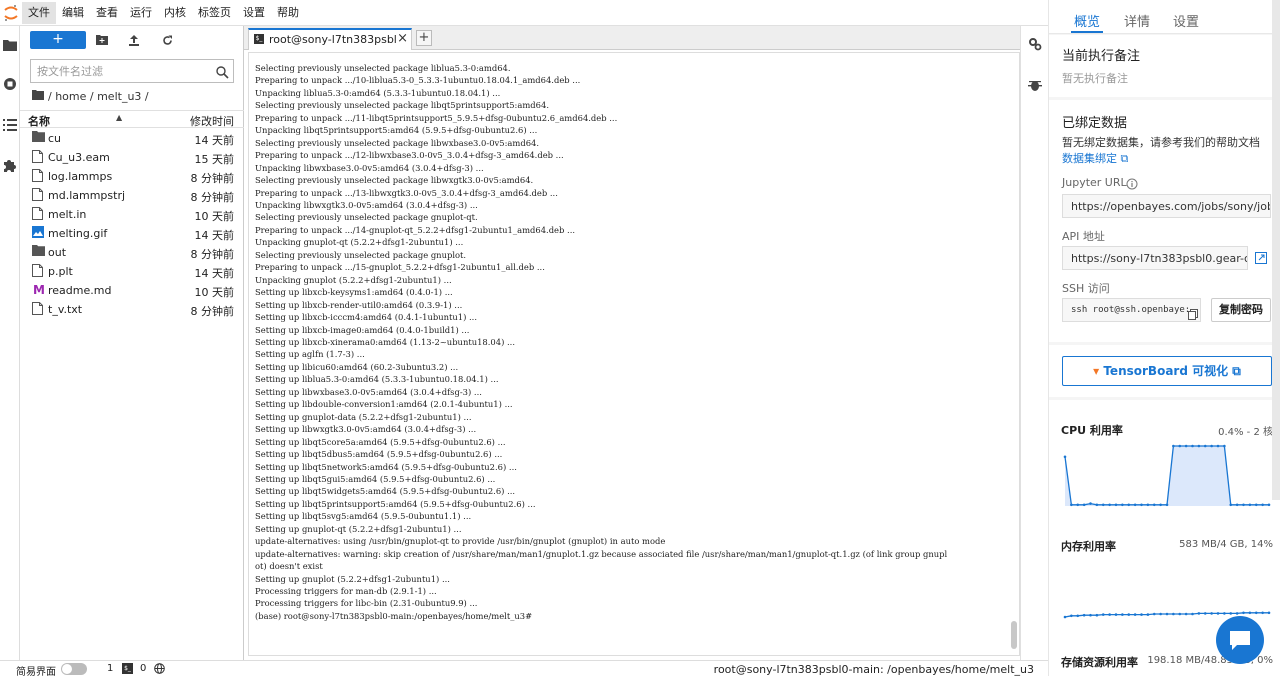  What do you see at coordinates (67, 214) in the screenshot?
I see `file-name: melt.in` at bounding box center [67, 214].